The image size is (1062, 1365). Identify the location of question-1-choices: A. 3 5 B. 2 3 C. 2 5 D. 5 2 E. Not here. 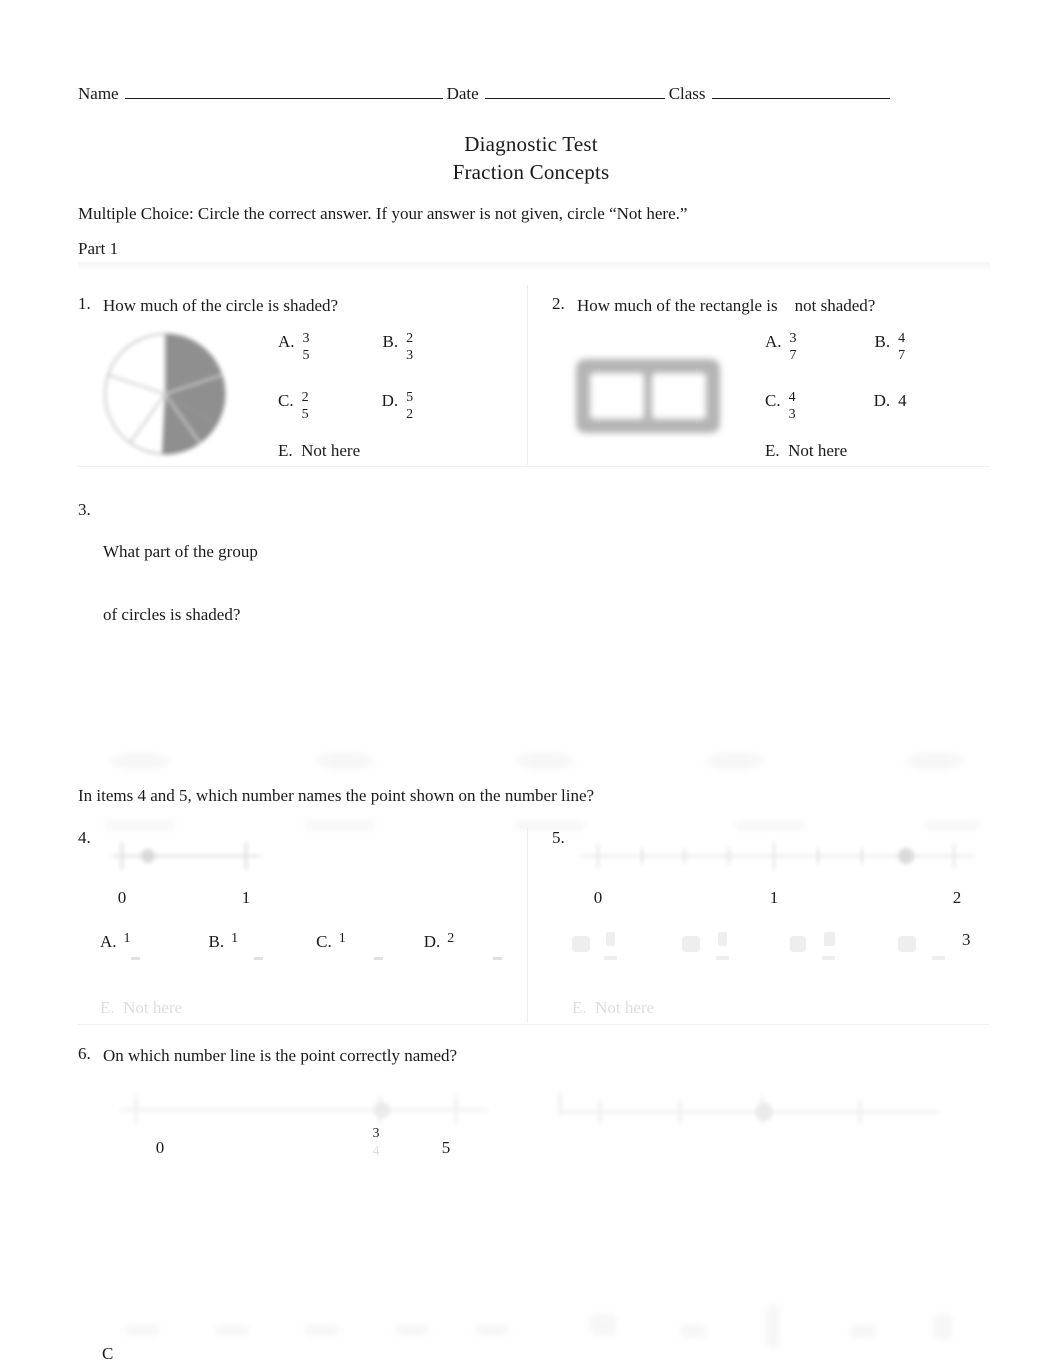
(385, 396).